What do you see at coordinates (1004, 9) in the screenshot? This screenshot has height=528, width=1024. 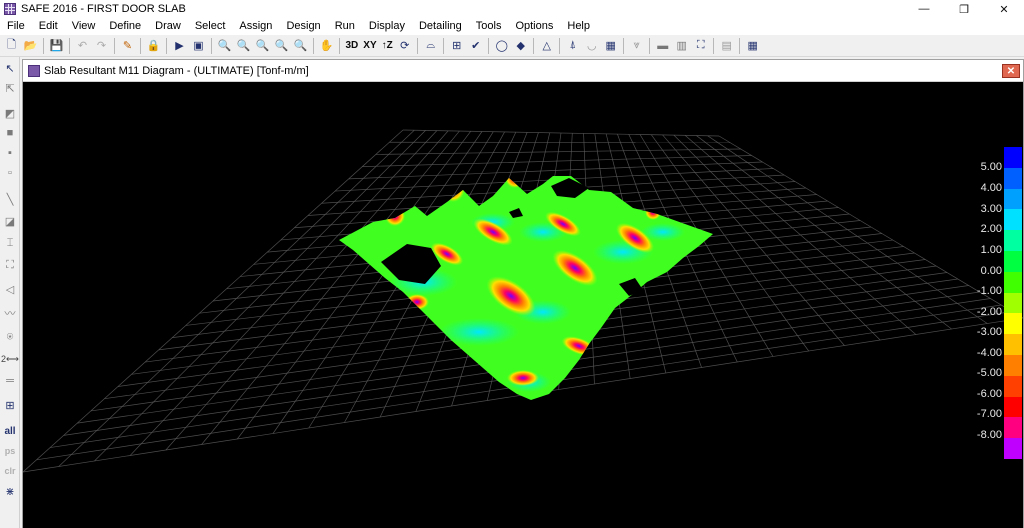 I see `close-button: ✕` at bounding box center [1004, 9].